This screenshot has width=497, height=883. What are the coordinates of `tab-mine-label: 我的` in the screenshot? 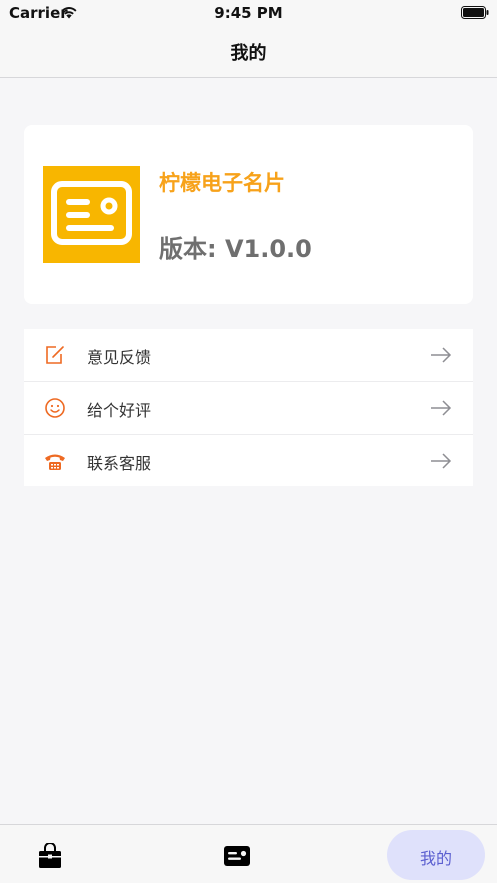 It's located at (435, 858).